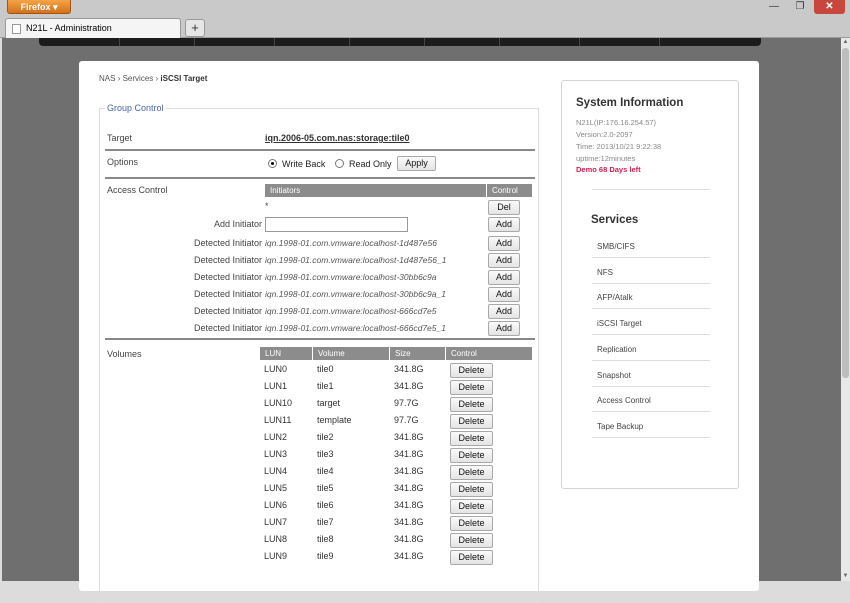  I want to click on add-initiator-input, so click(336, 224).